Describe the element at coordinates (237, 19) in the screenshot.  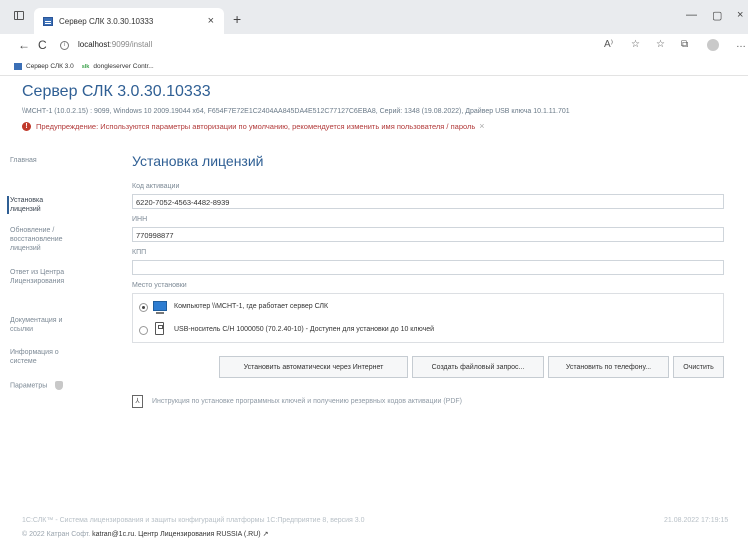
I see `new-tab-icon: +` at that location.